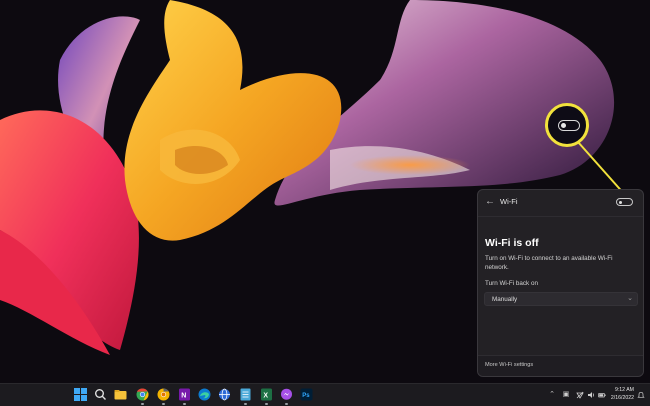 Image resolution: width=650 pixels, height=406 pixels. Describe the element at coordinates (163, 404) in the screenshot. I see `chrome-canary-running-indicator` at that location.